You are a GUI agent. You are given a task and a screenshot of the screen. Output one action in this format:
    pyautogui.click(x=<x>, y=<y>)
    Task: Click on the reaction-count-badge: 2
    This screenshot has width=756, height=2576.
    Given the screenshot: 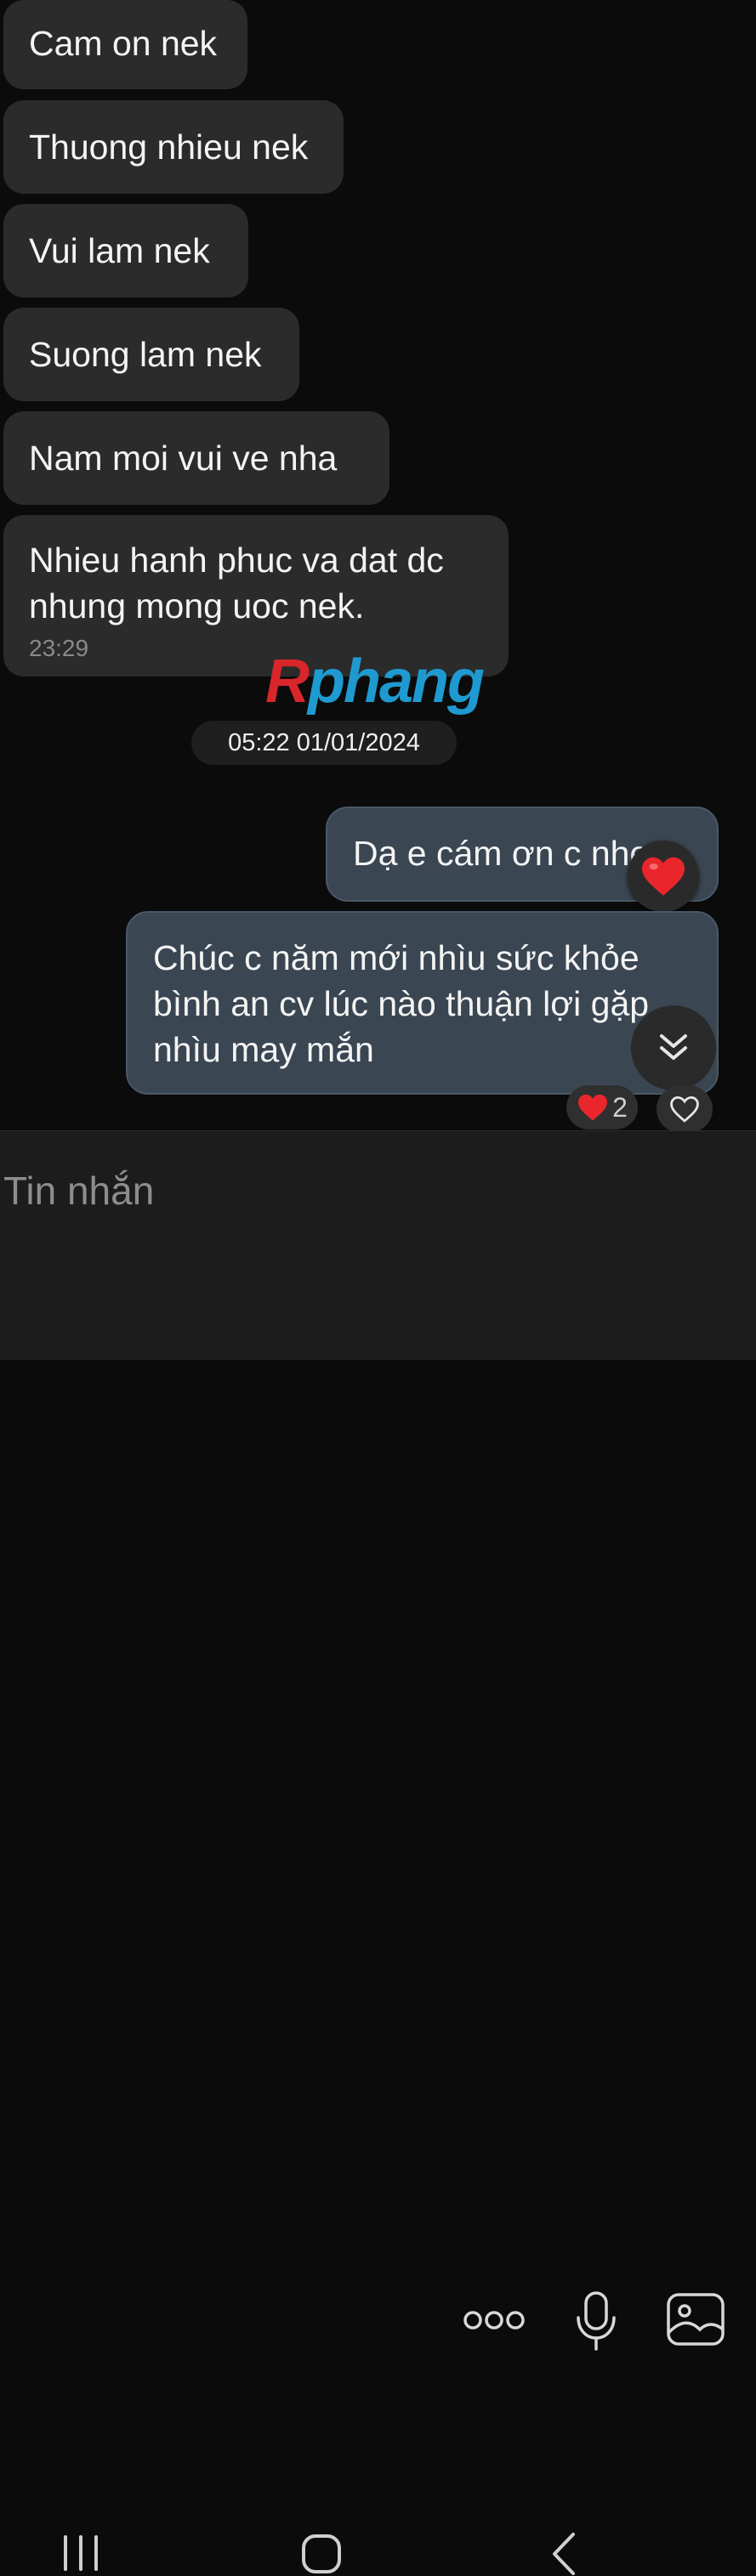 What is the action you would take?
    pyautogui.click(x=602, y=1107)
    